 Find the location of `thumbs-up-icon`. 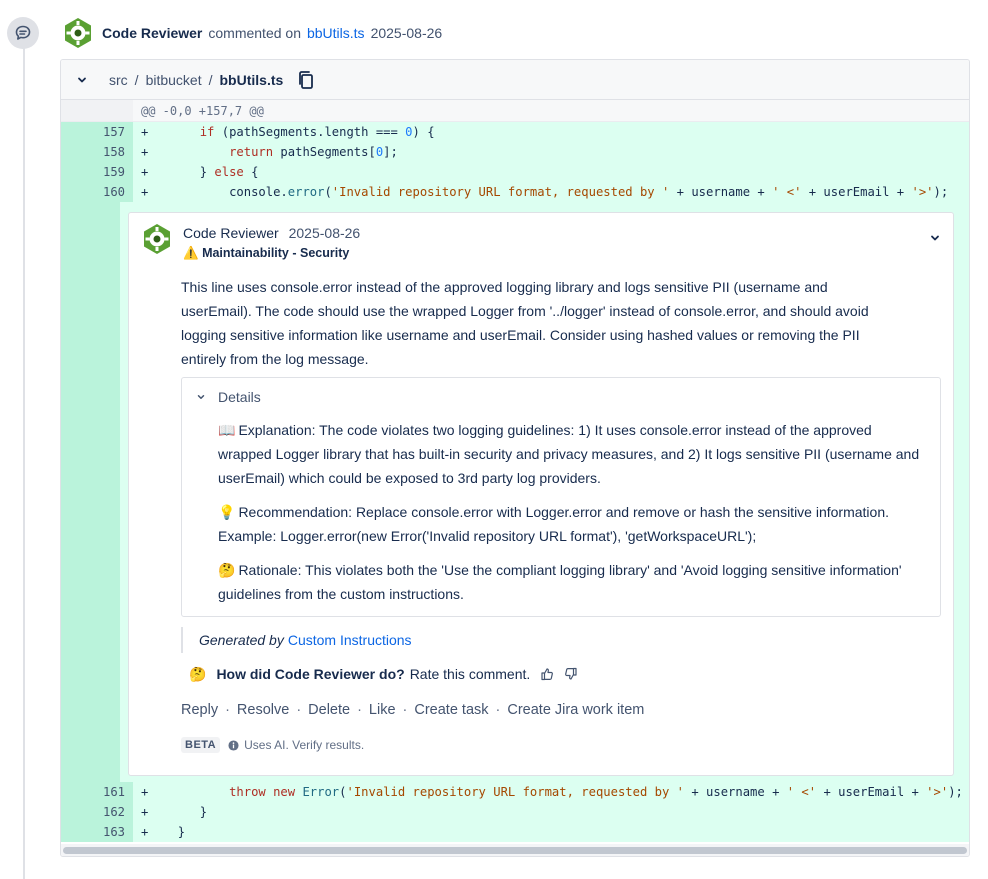

thumbs-up-icon is located at coordinates (547, 674).